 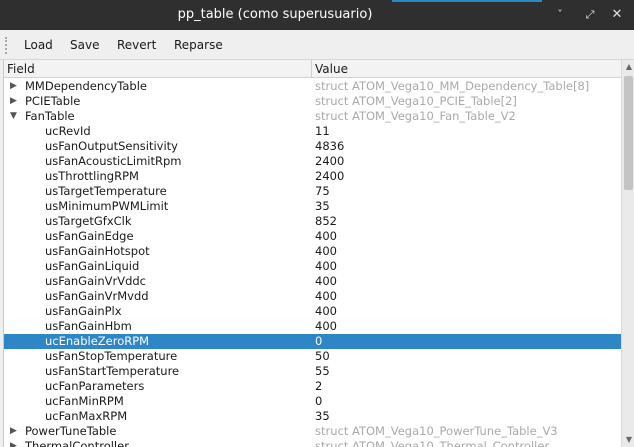 I want to click on window-title: pp_table (como superusuario), so click(x=275, y=14).